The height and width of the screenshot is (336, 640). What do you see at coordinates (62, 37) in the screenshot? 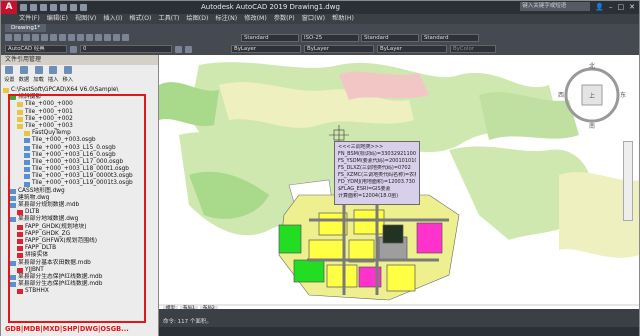
I see `copy-icon` at bounding box center [62, 37].